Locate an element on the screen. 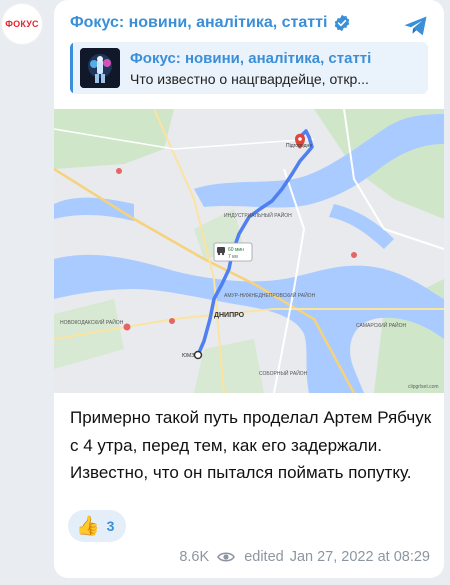 The image size is (450, 585). telegram-icon is located at coordinates (416, 26).